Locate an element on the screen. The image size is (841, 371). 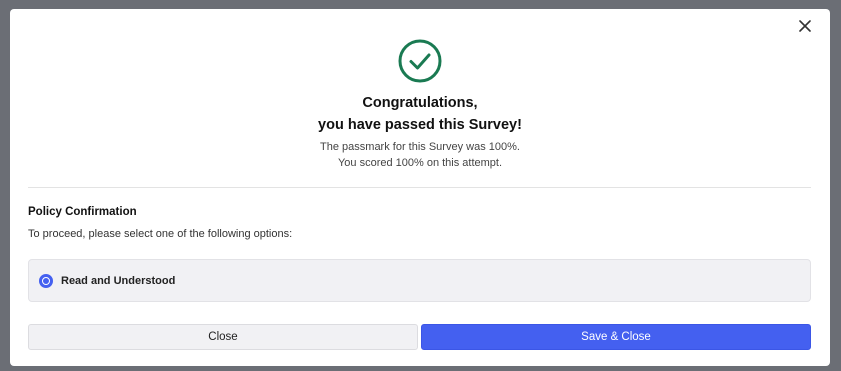
option-read-and-understood: Read and Understood is located at coordinates (419, 280).